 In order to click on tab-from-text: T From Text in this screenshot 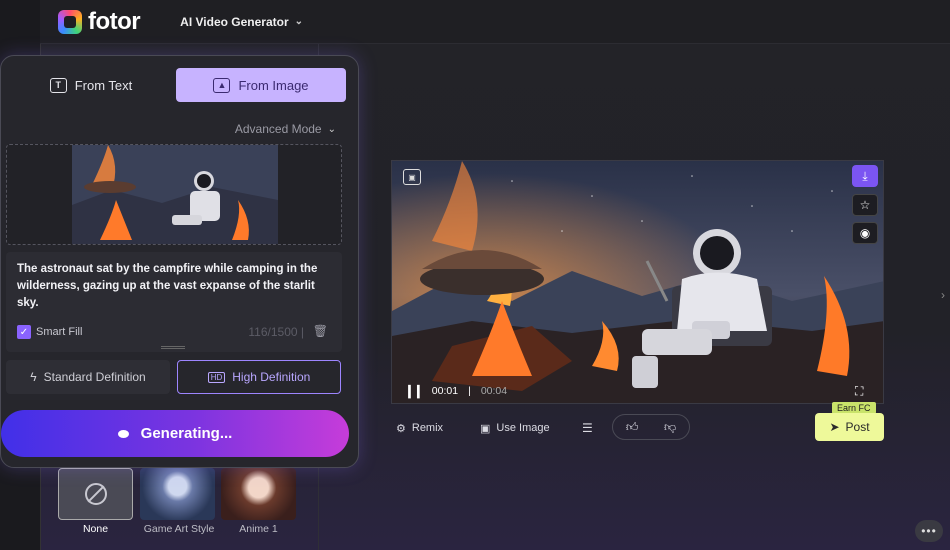, I will do `click(91, 85)`.